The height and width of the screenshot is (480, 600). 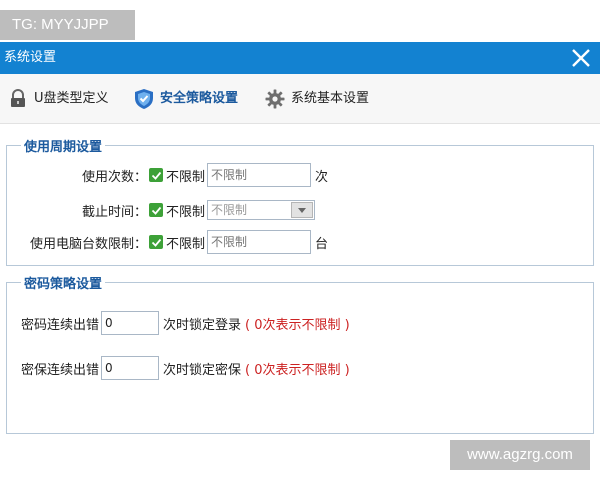 I want to click on pc-limit-label: 使用电脑台数限制：, so click(x=88, y=244).